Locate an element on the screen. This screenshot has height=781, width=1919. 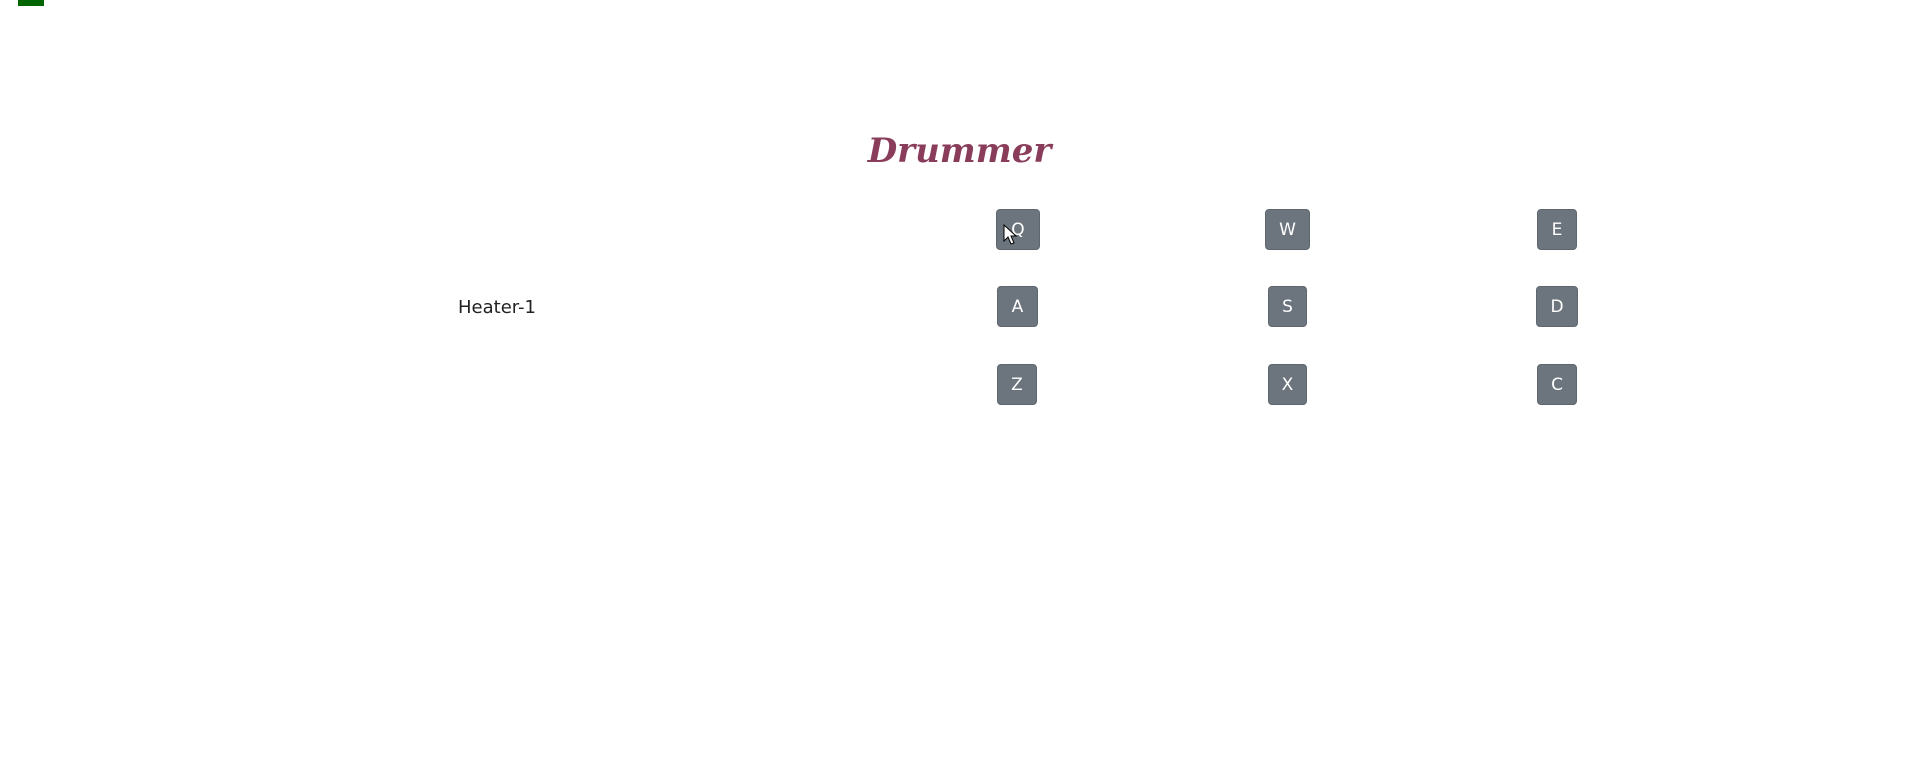
drum-pad-w: W is located at coordinates (1287, 229).